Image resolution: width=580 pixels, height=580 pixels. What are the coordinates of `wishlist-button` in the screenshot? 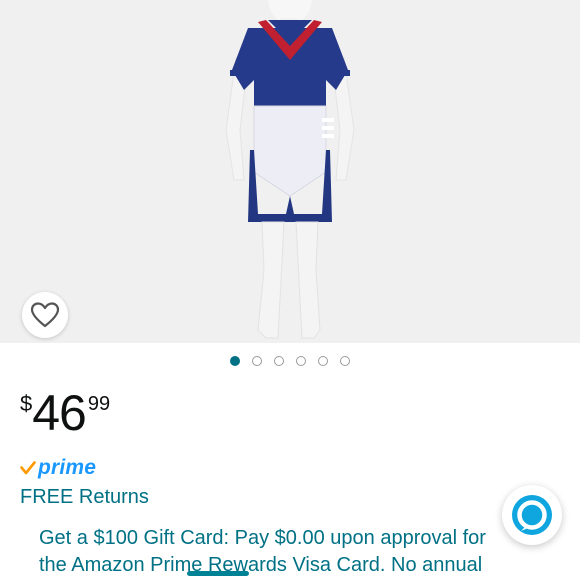 It's located at (45, 315).